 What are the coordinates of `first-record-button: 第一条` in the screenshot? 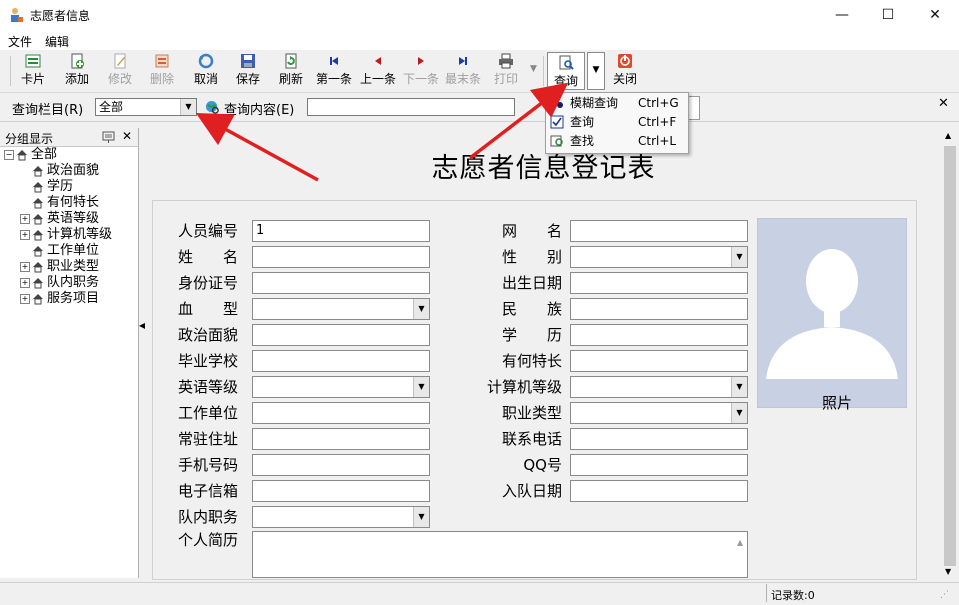 It's located at (334, 71).